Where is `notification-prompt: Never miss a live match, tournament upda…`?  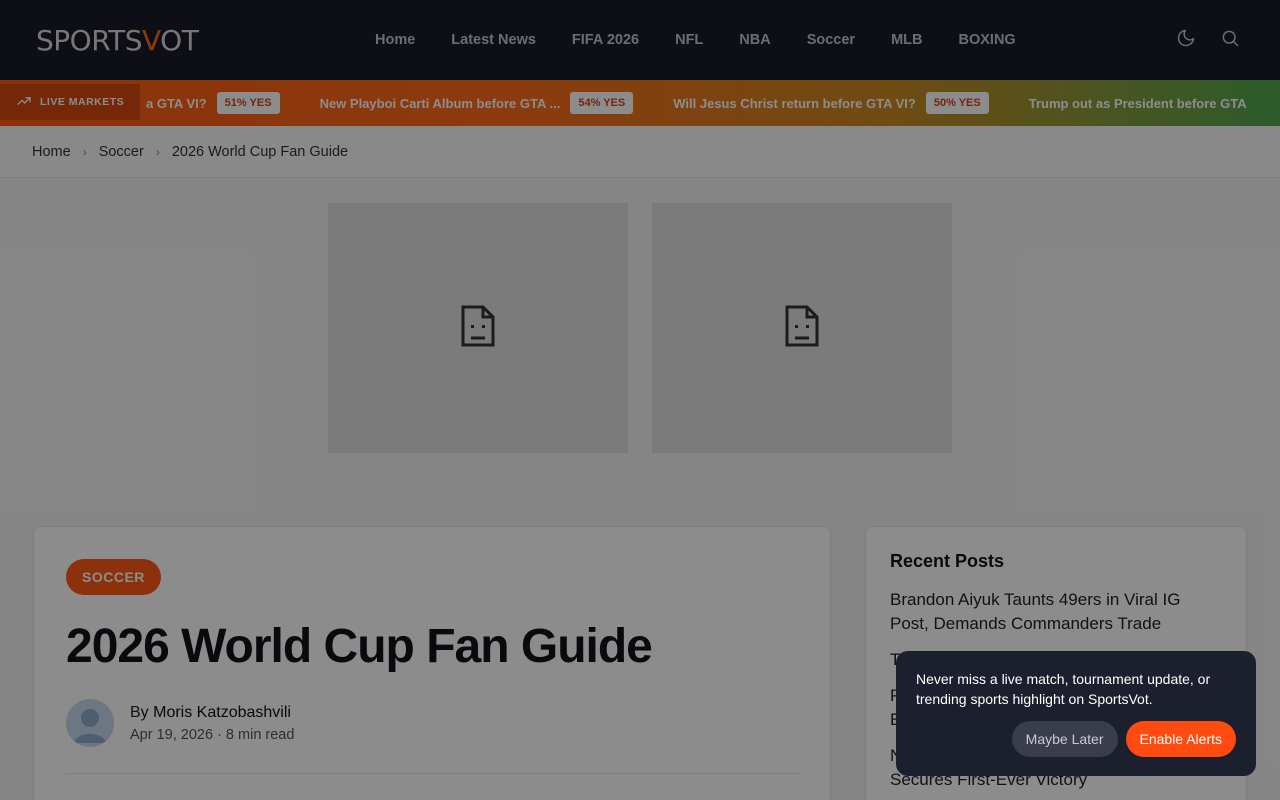 notification-prompt: Never miss a live match, tournament upda… is located at coordinates (1076, 713).